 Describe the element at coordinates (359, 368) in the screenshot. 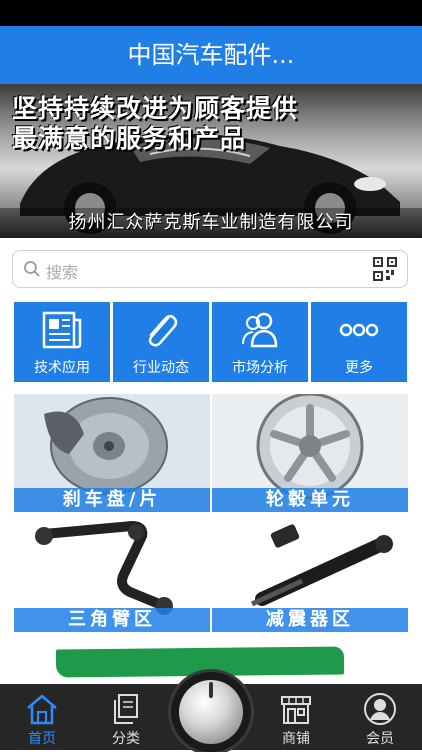

I see `quick-link-label: 更多` at that location.